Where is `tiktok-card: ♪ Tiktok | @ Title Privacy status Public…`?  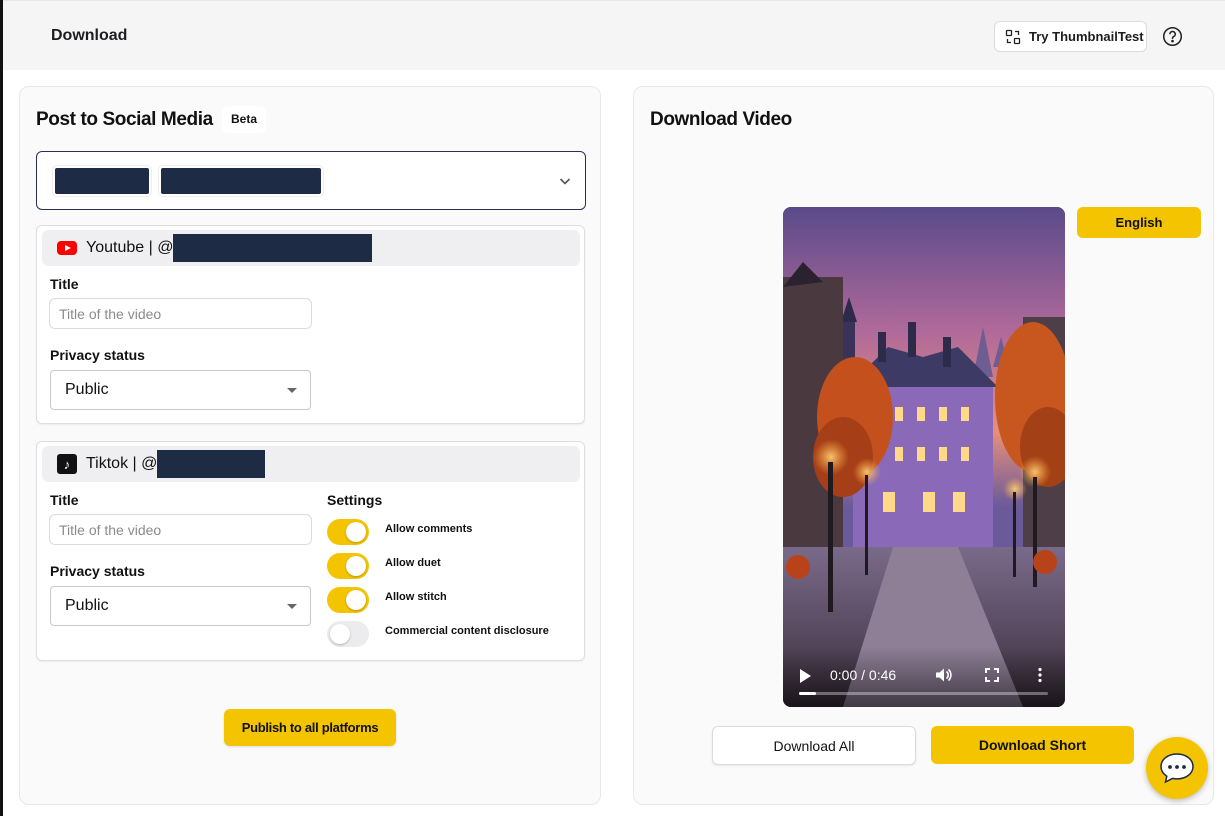 tiktok-card: ♪ Tiktok | @ Title Privacy status Public… is located at coordinates (310, 551).